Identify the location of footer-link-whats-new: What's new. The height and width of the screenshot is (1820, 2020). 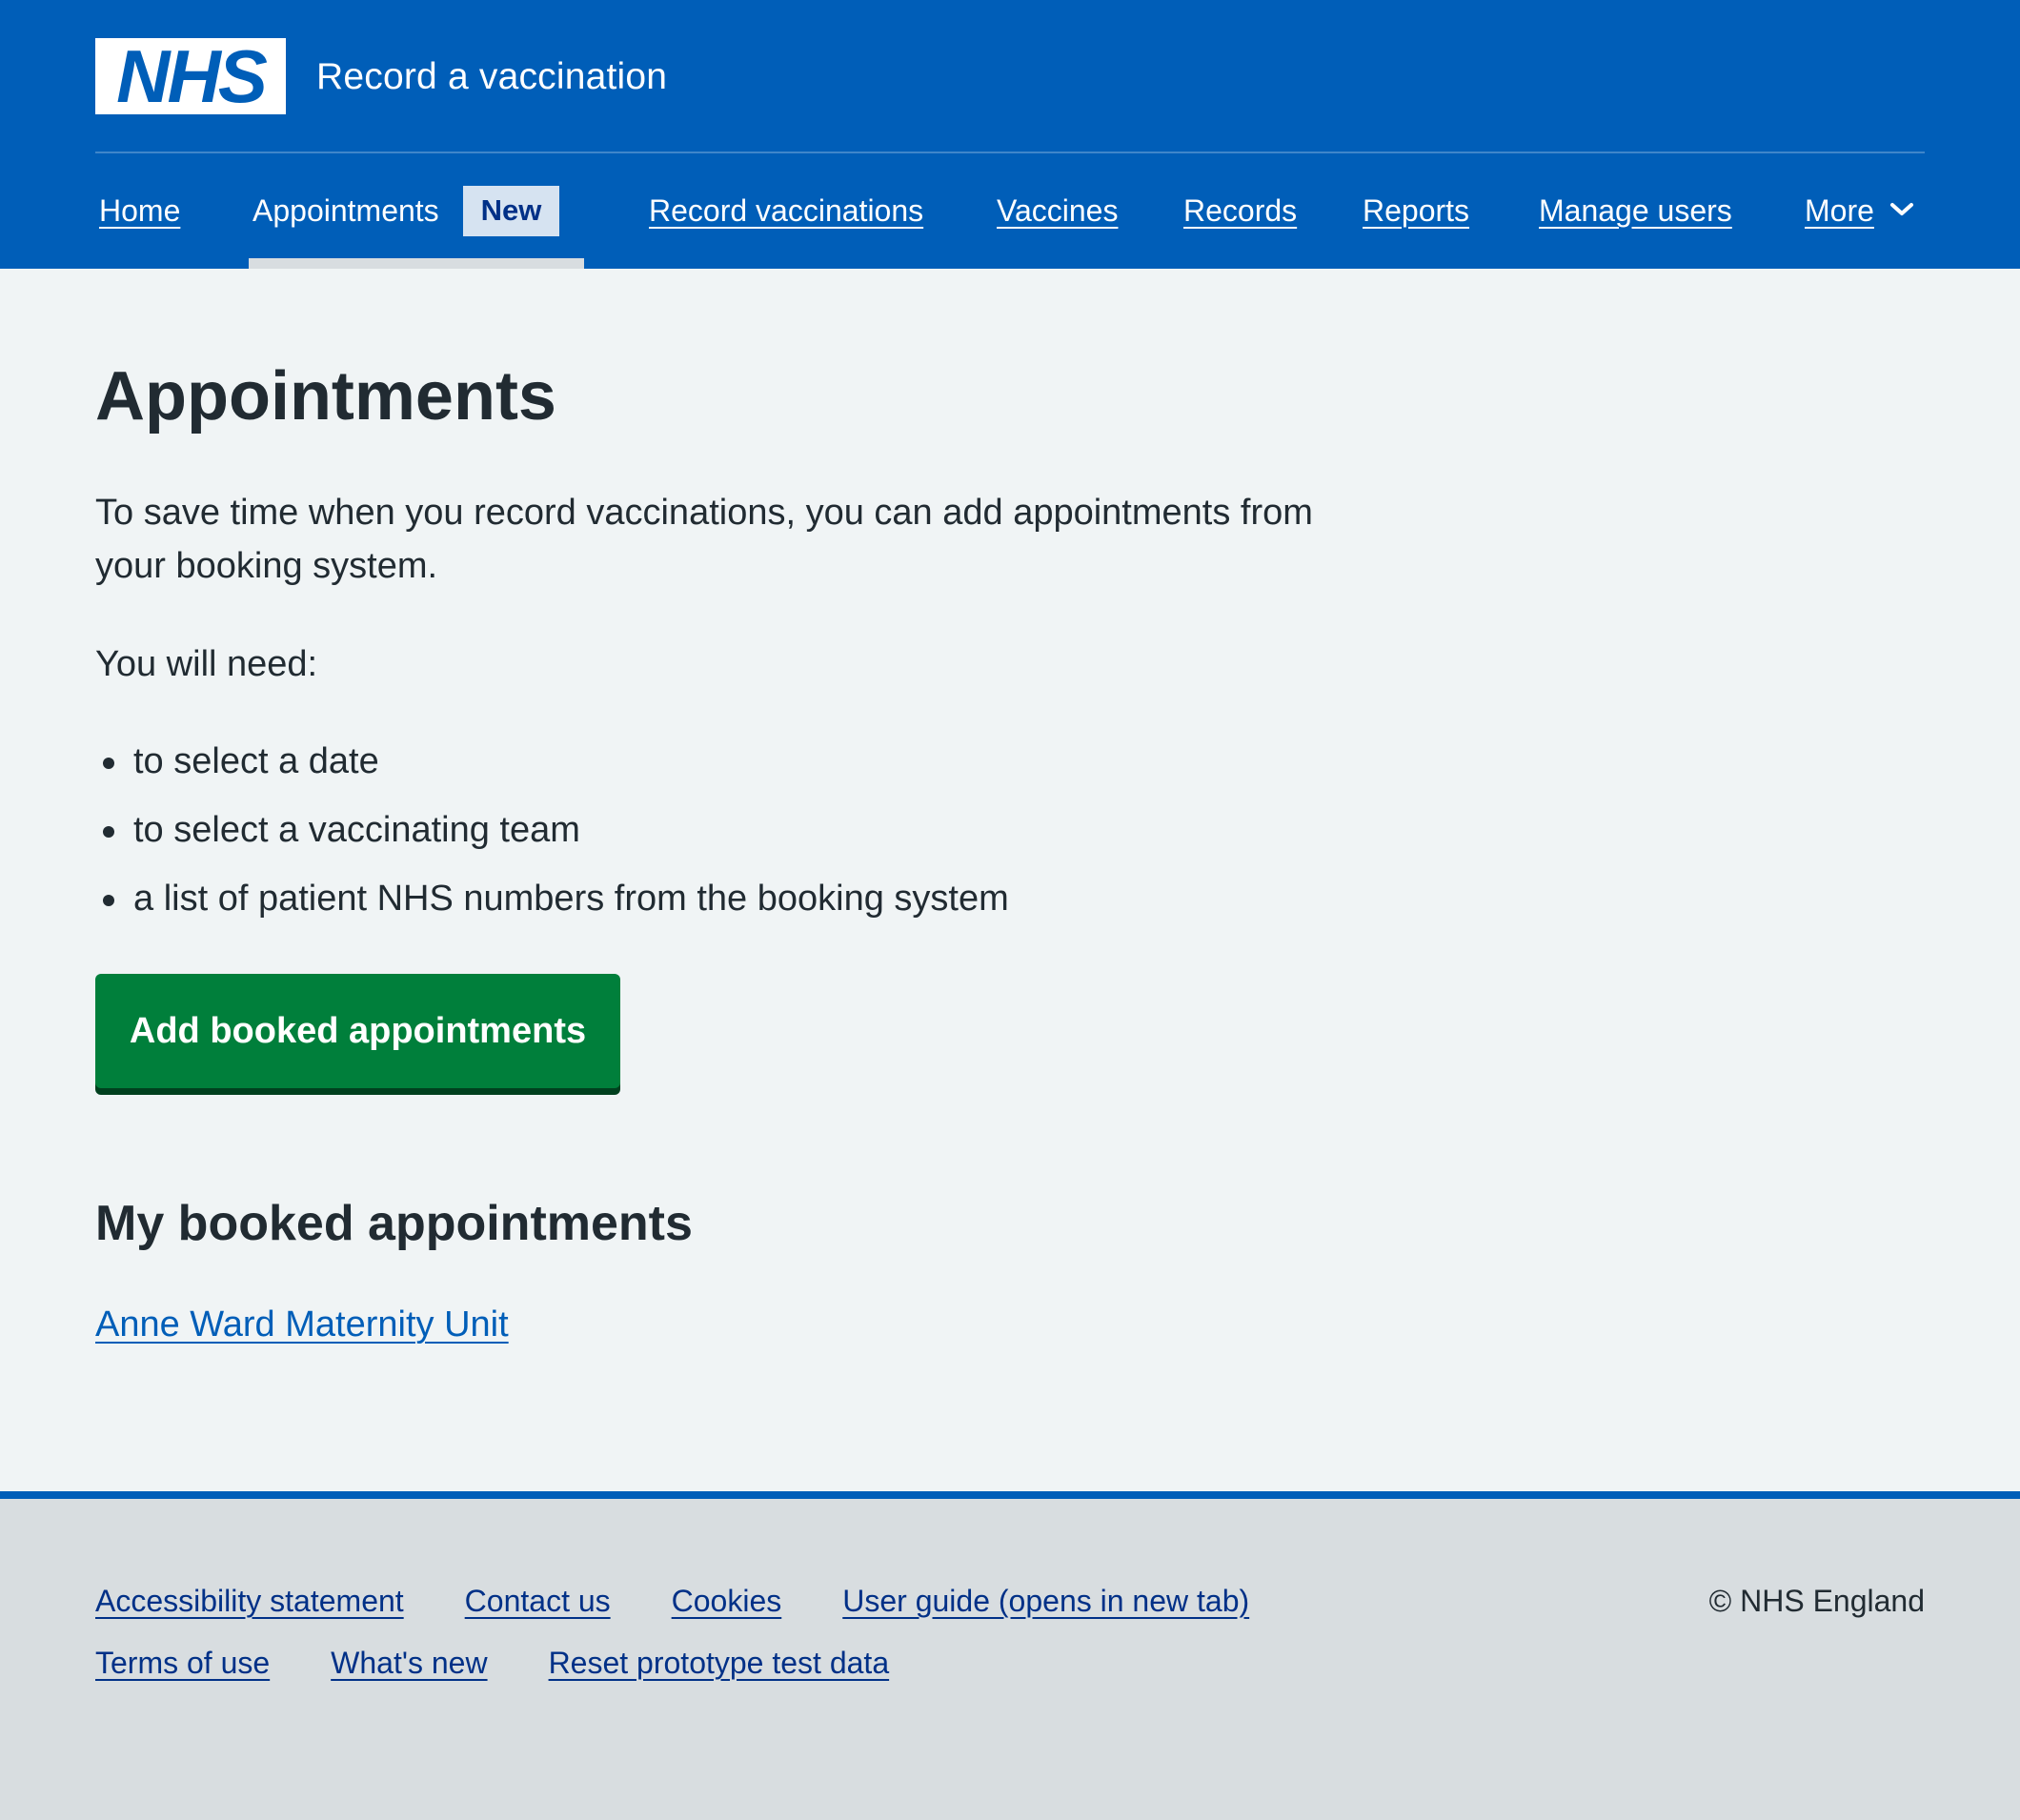
(409, 1663).